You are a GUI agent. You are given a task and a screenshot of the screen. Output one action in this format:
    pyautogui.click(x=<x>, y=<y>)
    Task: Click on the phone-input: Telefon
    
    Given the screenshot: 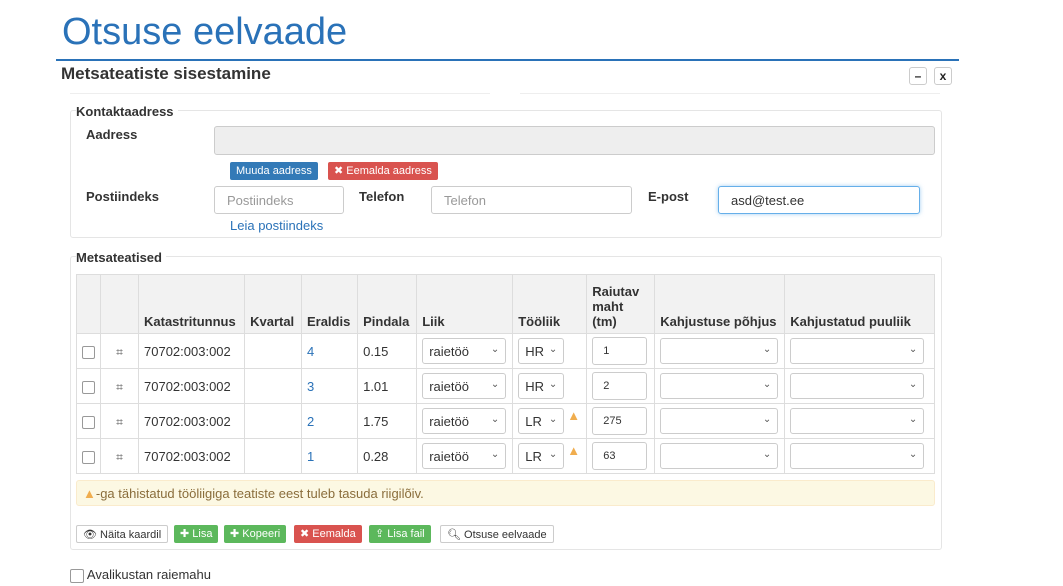 What is the action you would take?
    pyautogui.click(x=531, y=200)
    